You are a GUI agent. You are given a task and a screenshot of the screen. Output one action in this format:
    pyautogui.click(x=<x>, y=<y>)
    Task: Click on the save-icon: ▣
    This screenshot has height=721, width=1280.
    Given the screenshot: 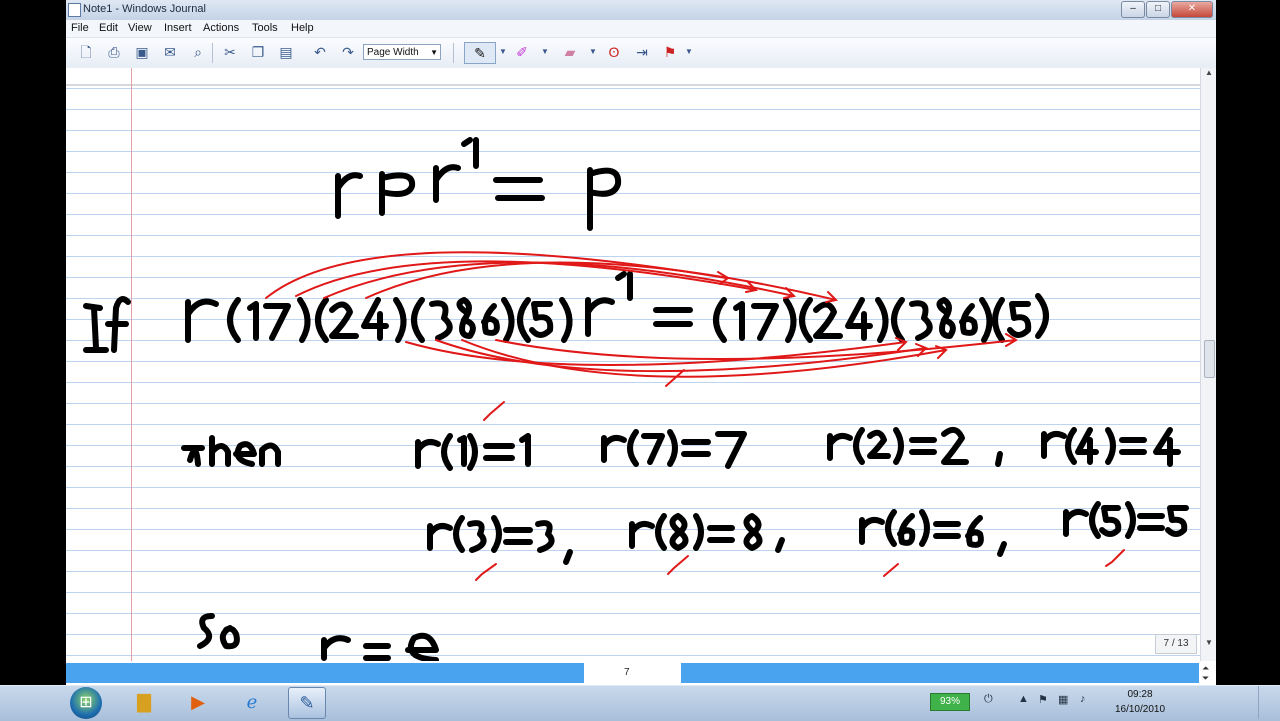 What is the action you would take?
    pyautogui.click(x=142, y=52)
    